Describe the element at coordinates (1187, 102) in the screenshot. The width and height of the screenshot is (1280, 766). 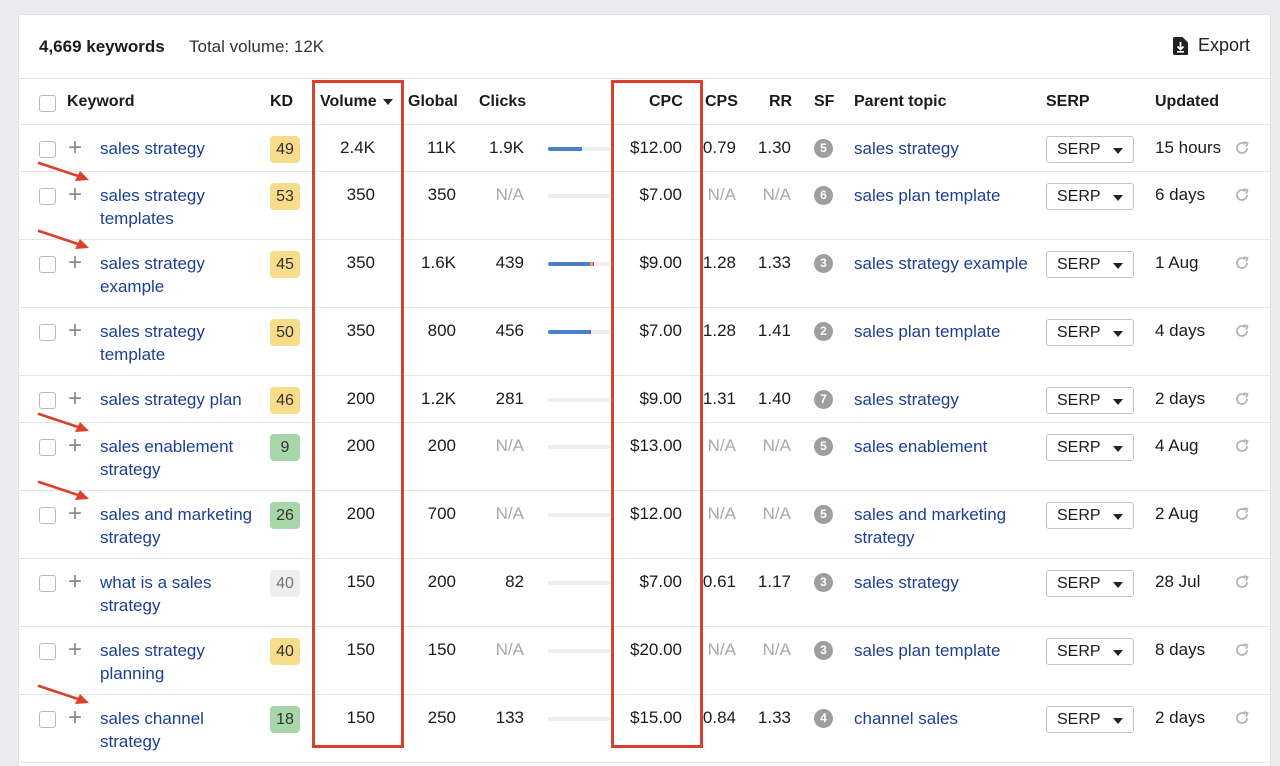
I see `col-updated: Updated` at that location.